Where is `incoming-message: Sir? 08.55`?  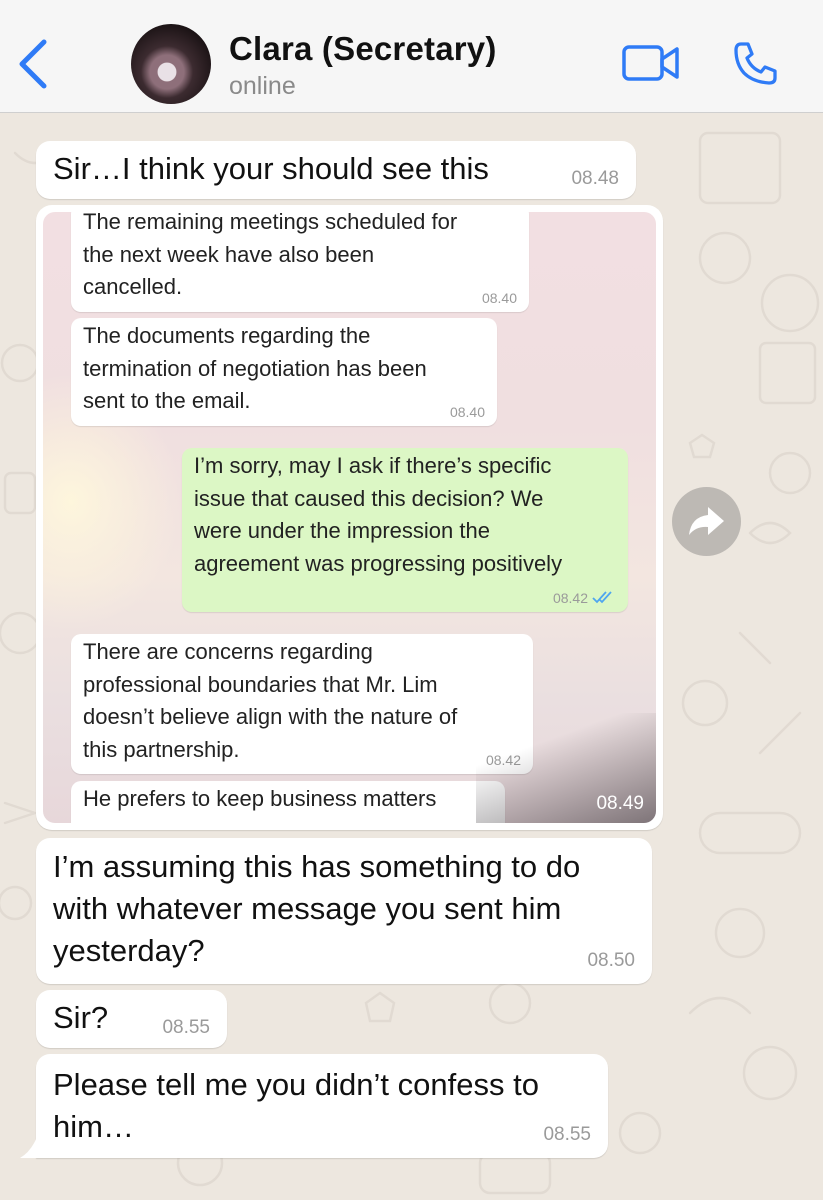
incoming-message: Sir? 08.55 is located at coordinates (131, 1019).